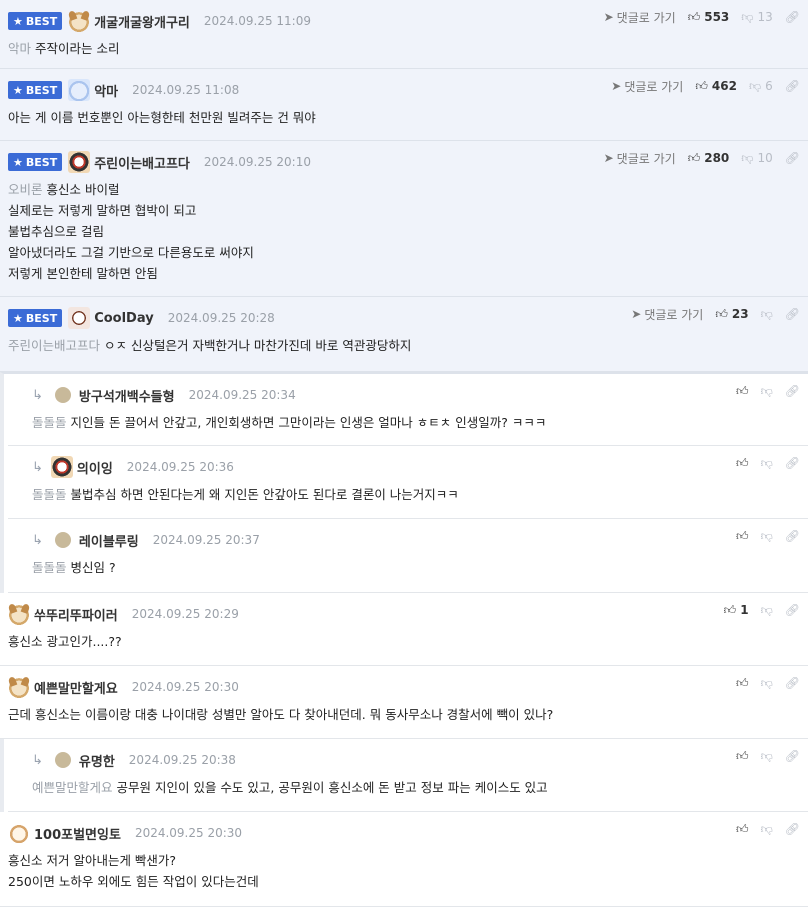 This screenshot has width=808, height=907. What do you see at coordinates (182, 760) in the screenshot?
I see `comment-date: 2024.09.25 20:38` at bounding box center [182, 760].